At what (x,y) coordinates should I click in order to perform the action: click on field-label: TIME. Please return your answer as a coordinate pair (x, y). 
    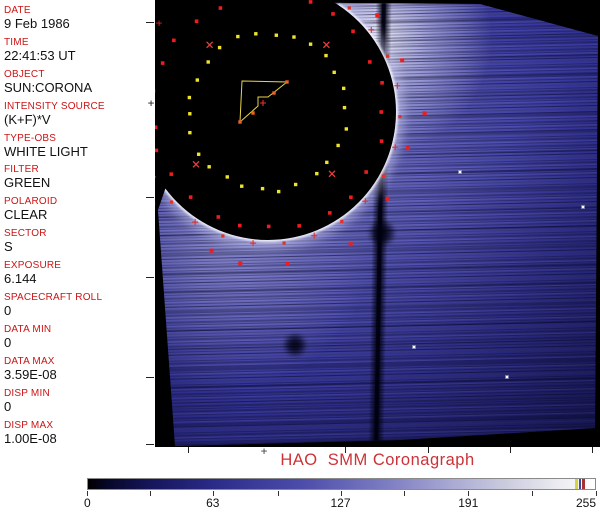
    Looking at the image, I should click on (16, 42).